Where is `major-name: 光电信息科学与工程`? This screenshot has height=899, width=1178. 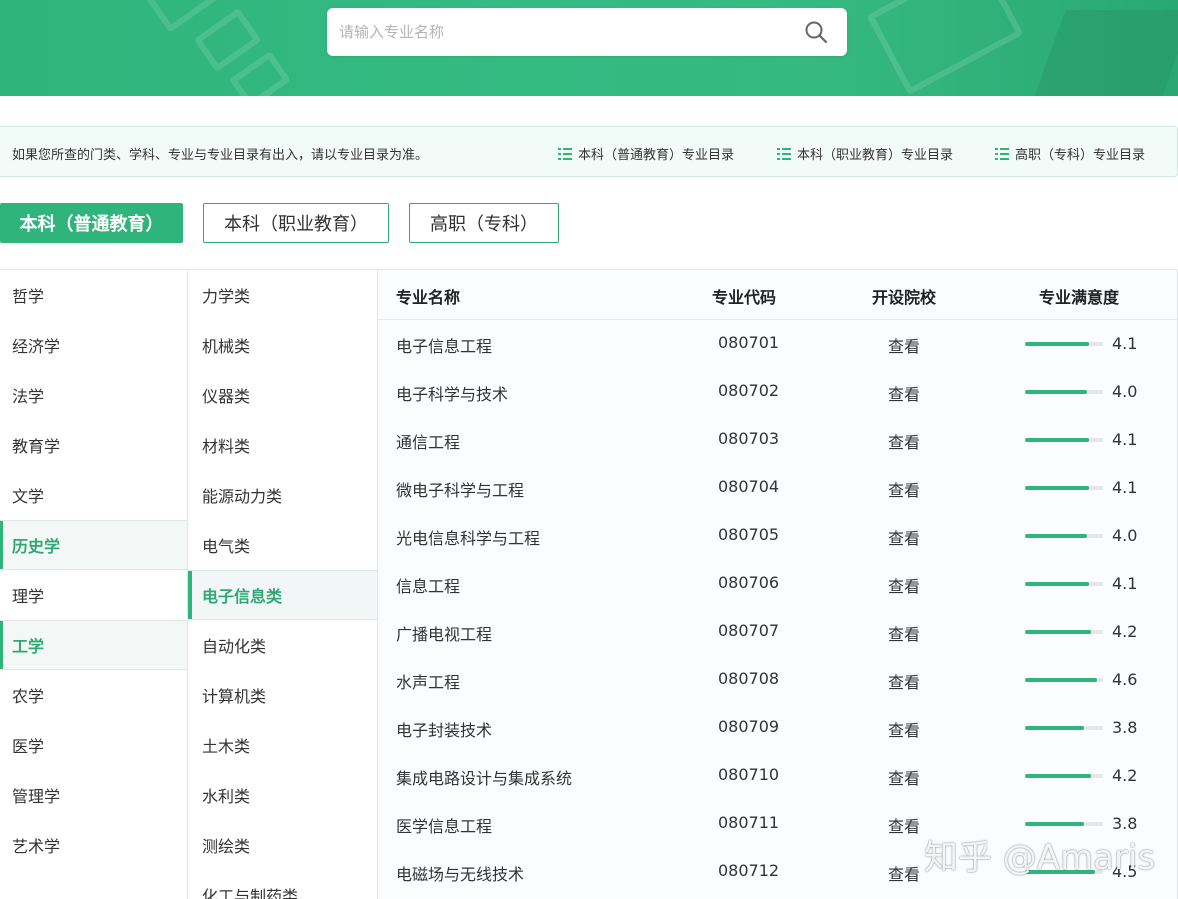 major-name: 光电信息科学与工程 is located at coordinates (468, 537).